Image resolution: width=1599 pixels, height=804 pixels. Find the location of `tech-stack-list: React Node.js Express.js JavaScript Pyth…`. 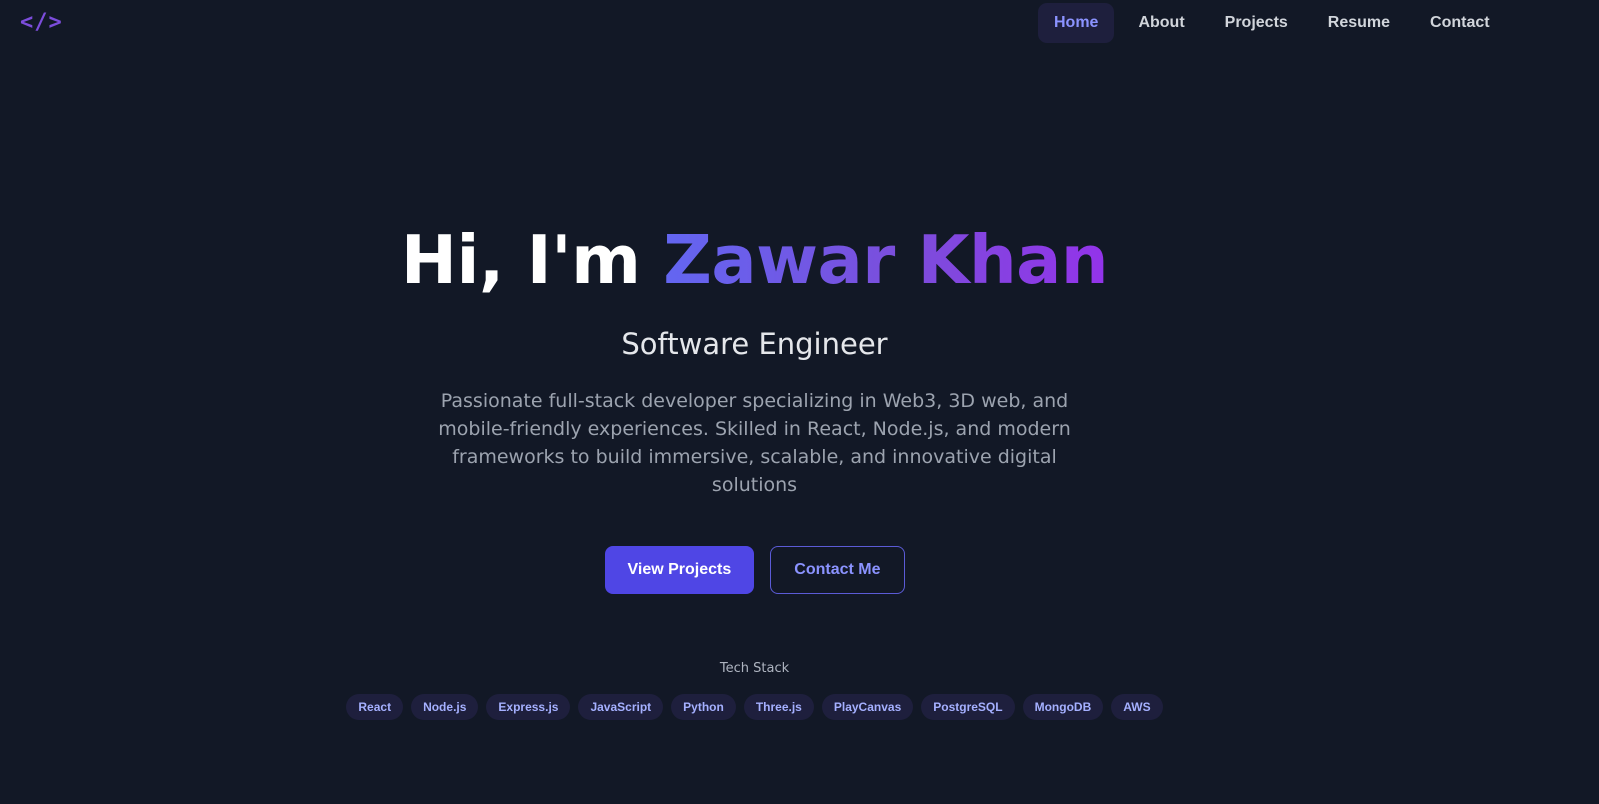

tech-stack-list: React Node.js Express.js JavaScript Pyth… is located at coordinates (754, 707).